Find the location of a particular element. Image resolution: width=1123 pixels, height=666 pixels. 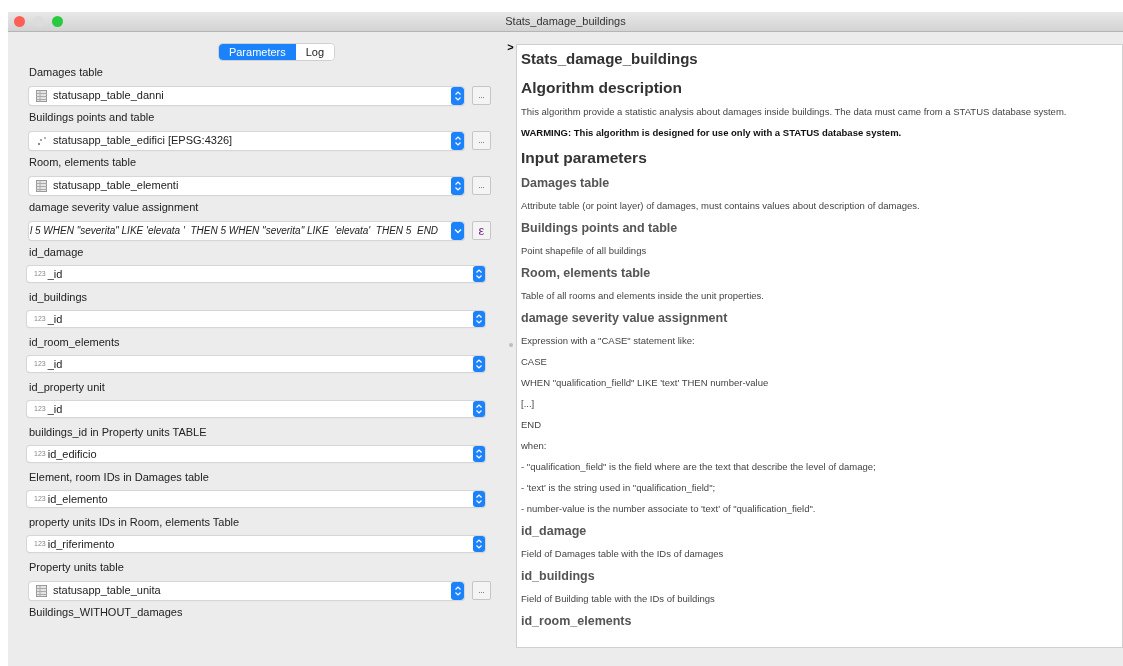

close-button is located at coordinates (19, 21).